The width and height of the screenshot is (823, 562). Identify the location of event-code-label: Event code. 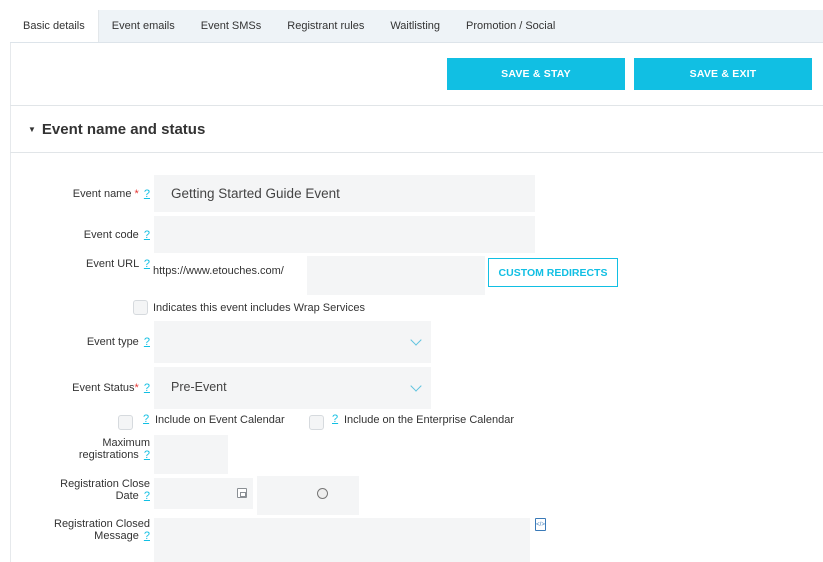
(111, 235).